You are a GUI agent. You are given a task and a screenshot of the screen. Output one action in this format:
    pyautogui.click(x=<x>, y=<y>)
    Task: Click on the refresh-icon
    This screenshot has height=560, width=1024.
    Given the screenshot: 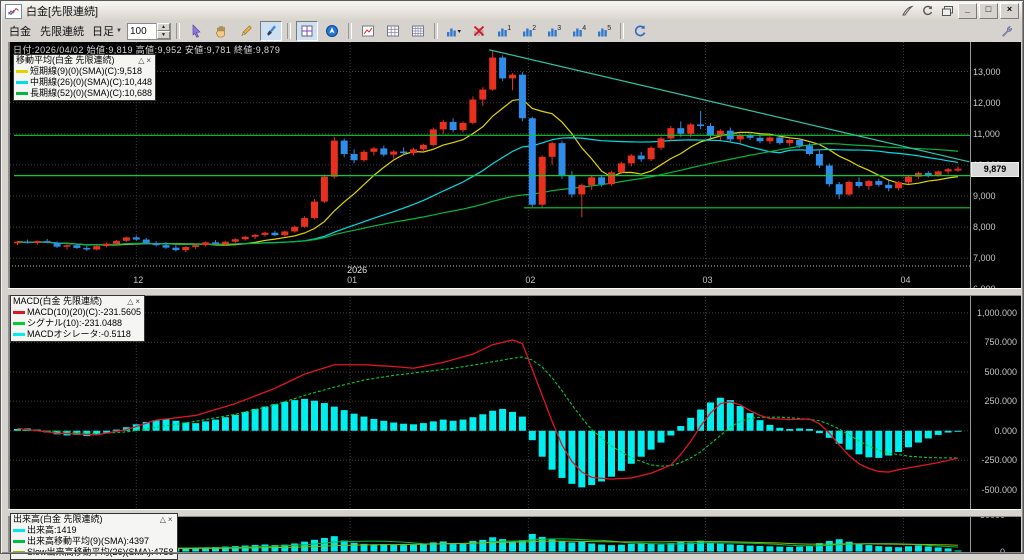 What is the action you would take?
    pyautogui.click(x=640, y=31)
    